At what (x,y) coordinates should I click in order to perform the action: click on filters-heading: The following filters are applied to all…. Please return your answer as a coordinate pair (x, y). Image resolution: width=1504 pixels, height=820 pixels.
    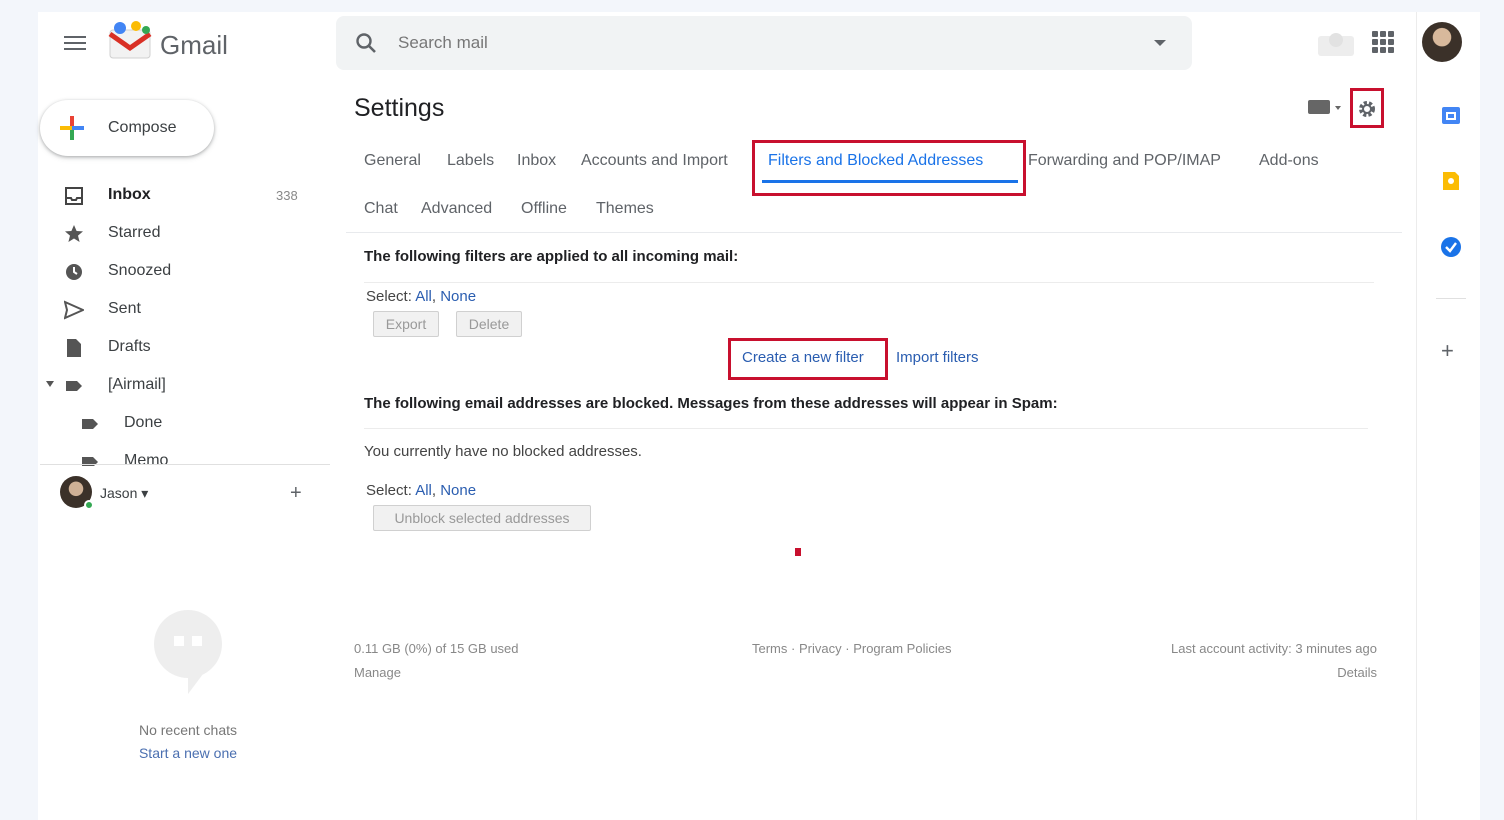
    Looking at the image, I should click on (551, 256).